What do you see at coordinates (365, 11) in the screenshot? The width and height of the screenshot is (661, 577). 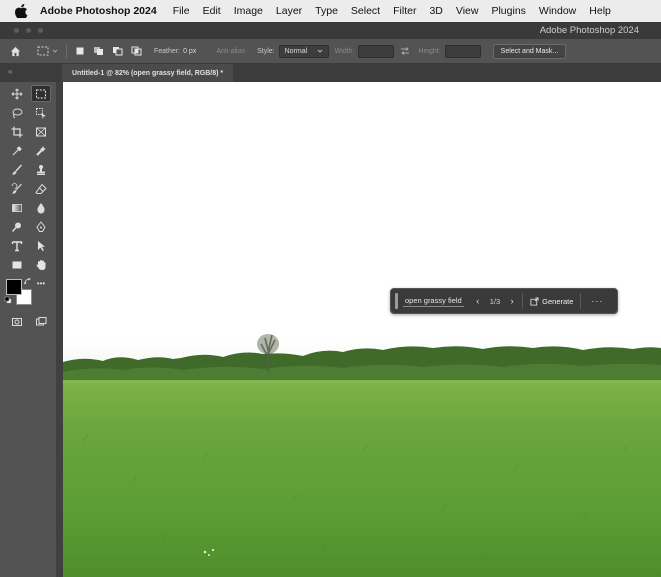 I see `menu-select: Select` at bounding box center [365, 11].